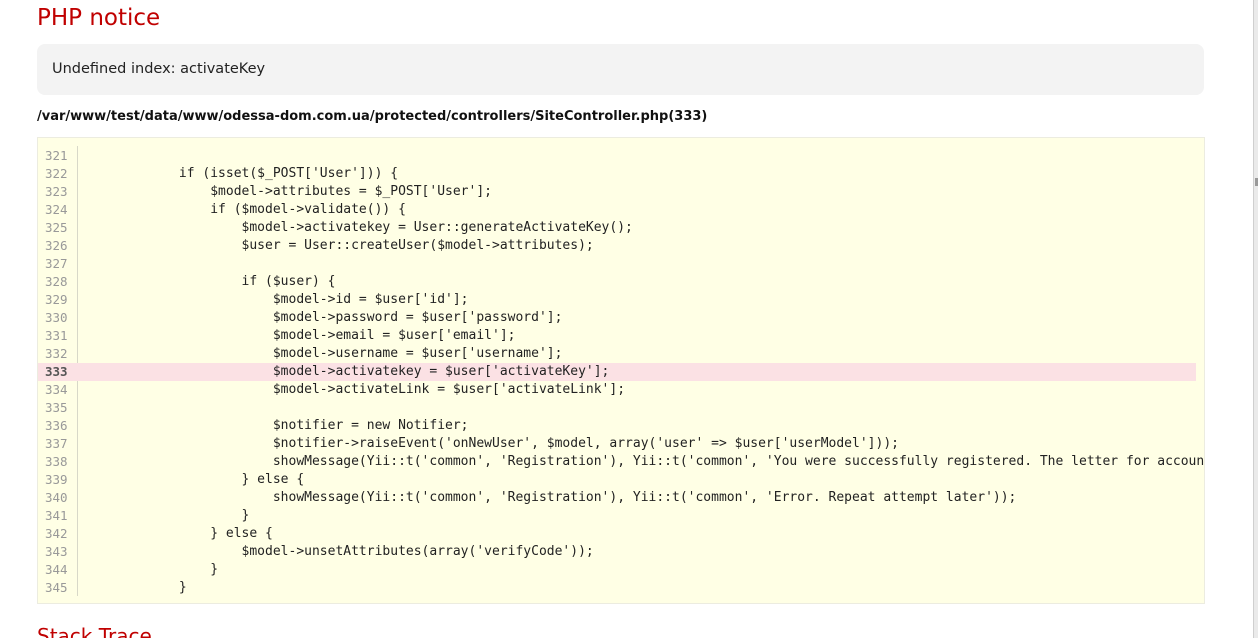 The image size is (1258, 638). What do you see at coordinates (56, 245) in the screenshot?
I see `line-number: 326` at bounding box center [56, 245].